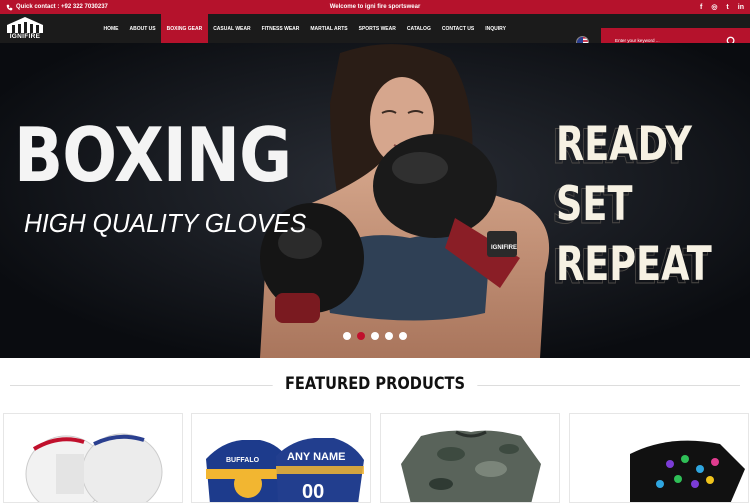 The image size is (750, 503). I want to click on hero-headline: BOXING, so click(153, 155).